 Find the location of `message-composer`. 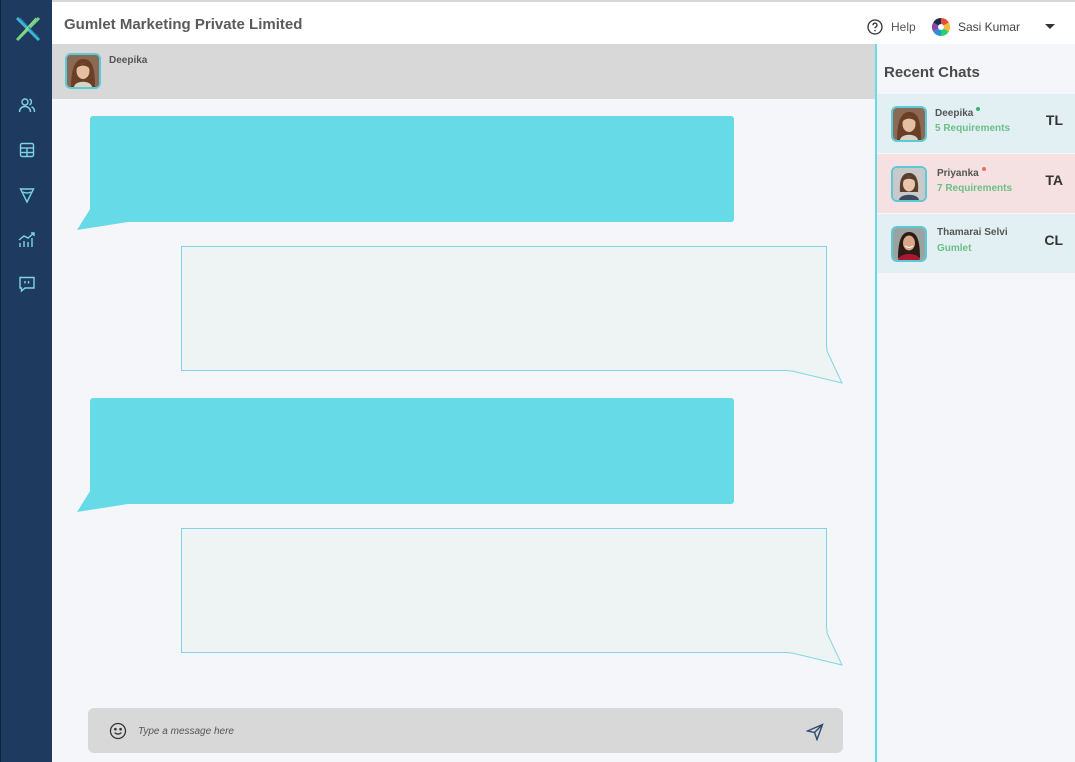

message-composer is located at coordinates (465, 730).